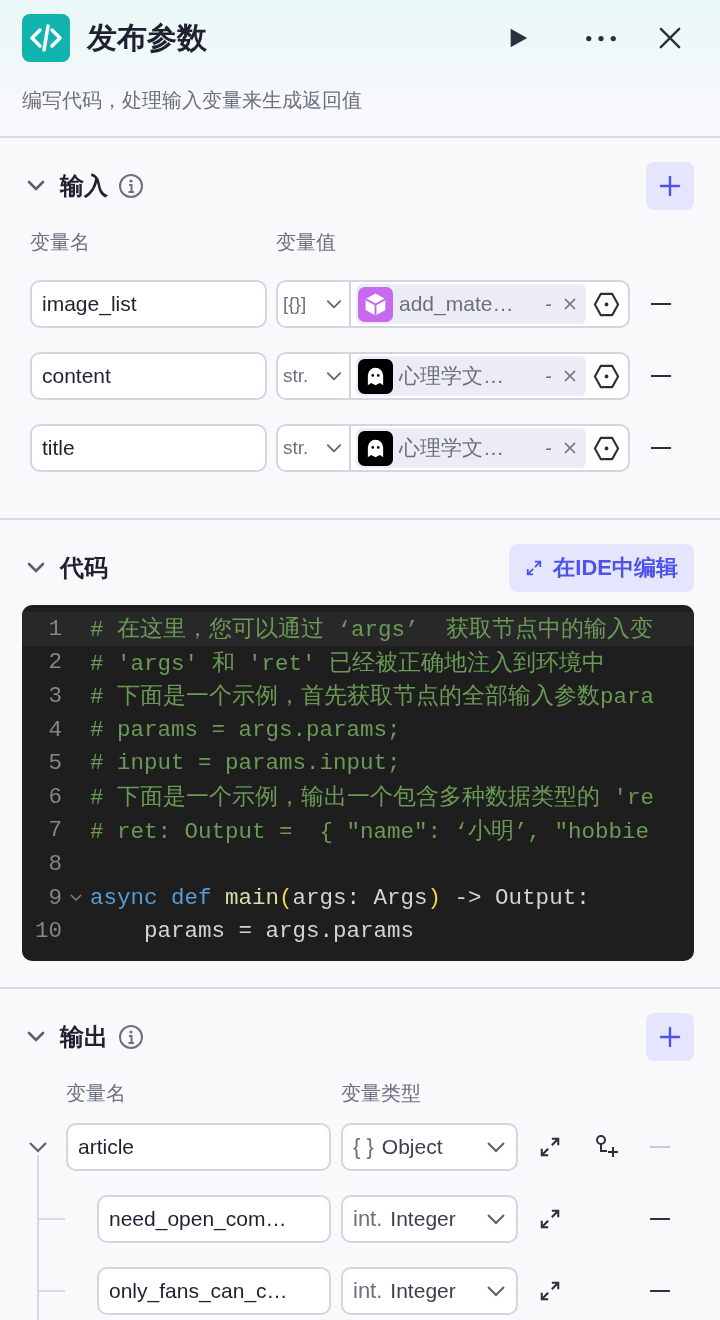  Describe the element at coordinates (147, 37) in the screenshot. I see `node-title: 发布参数` at that location.